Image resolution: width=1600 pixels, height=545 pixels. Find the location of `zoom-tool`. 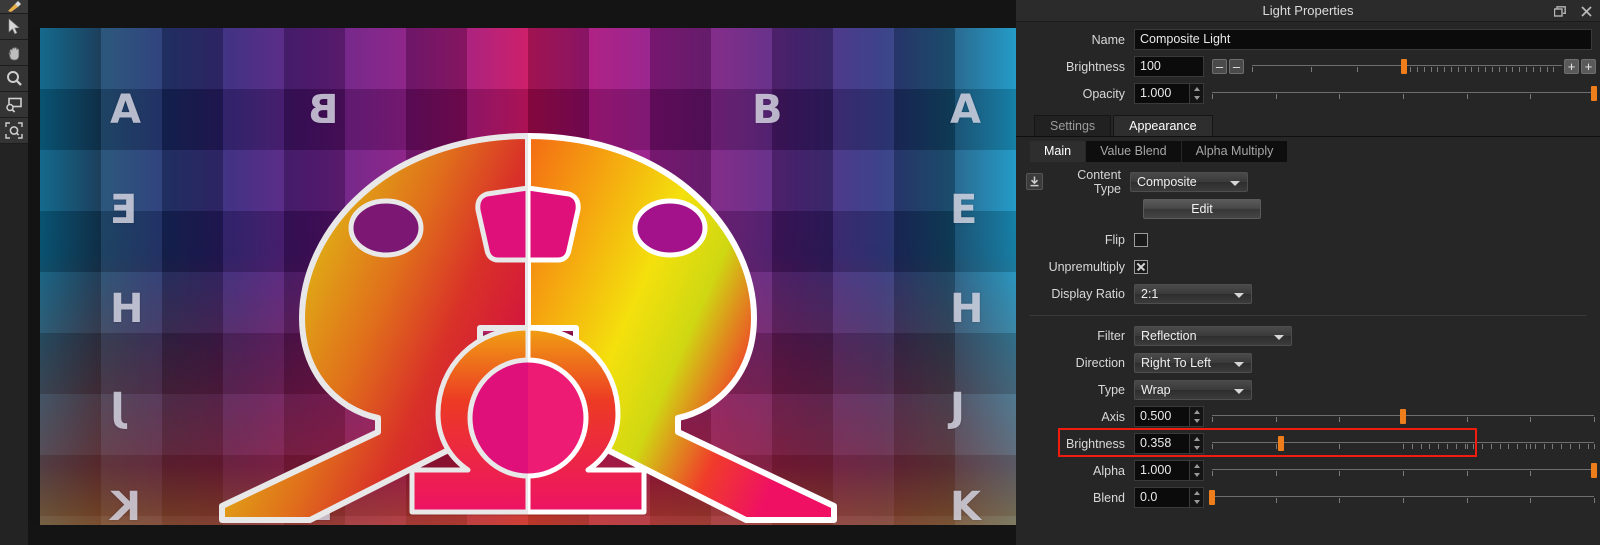

zoom-tool is located at coordinates (14, 79).